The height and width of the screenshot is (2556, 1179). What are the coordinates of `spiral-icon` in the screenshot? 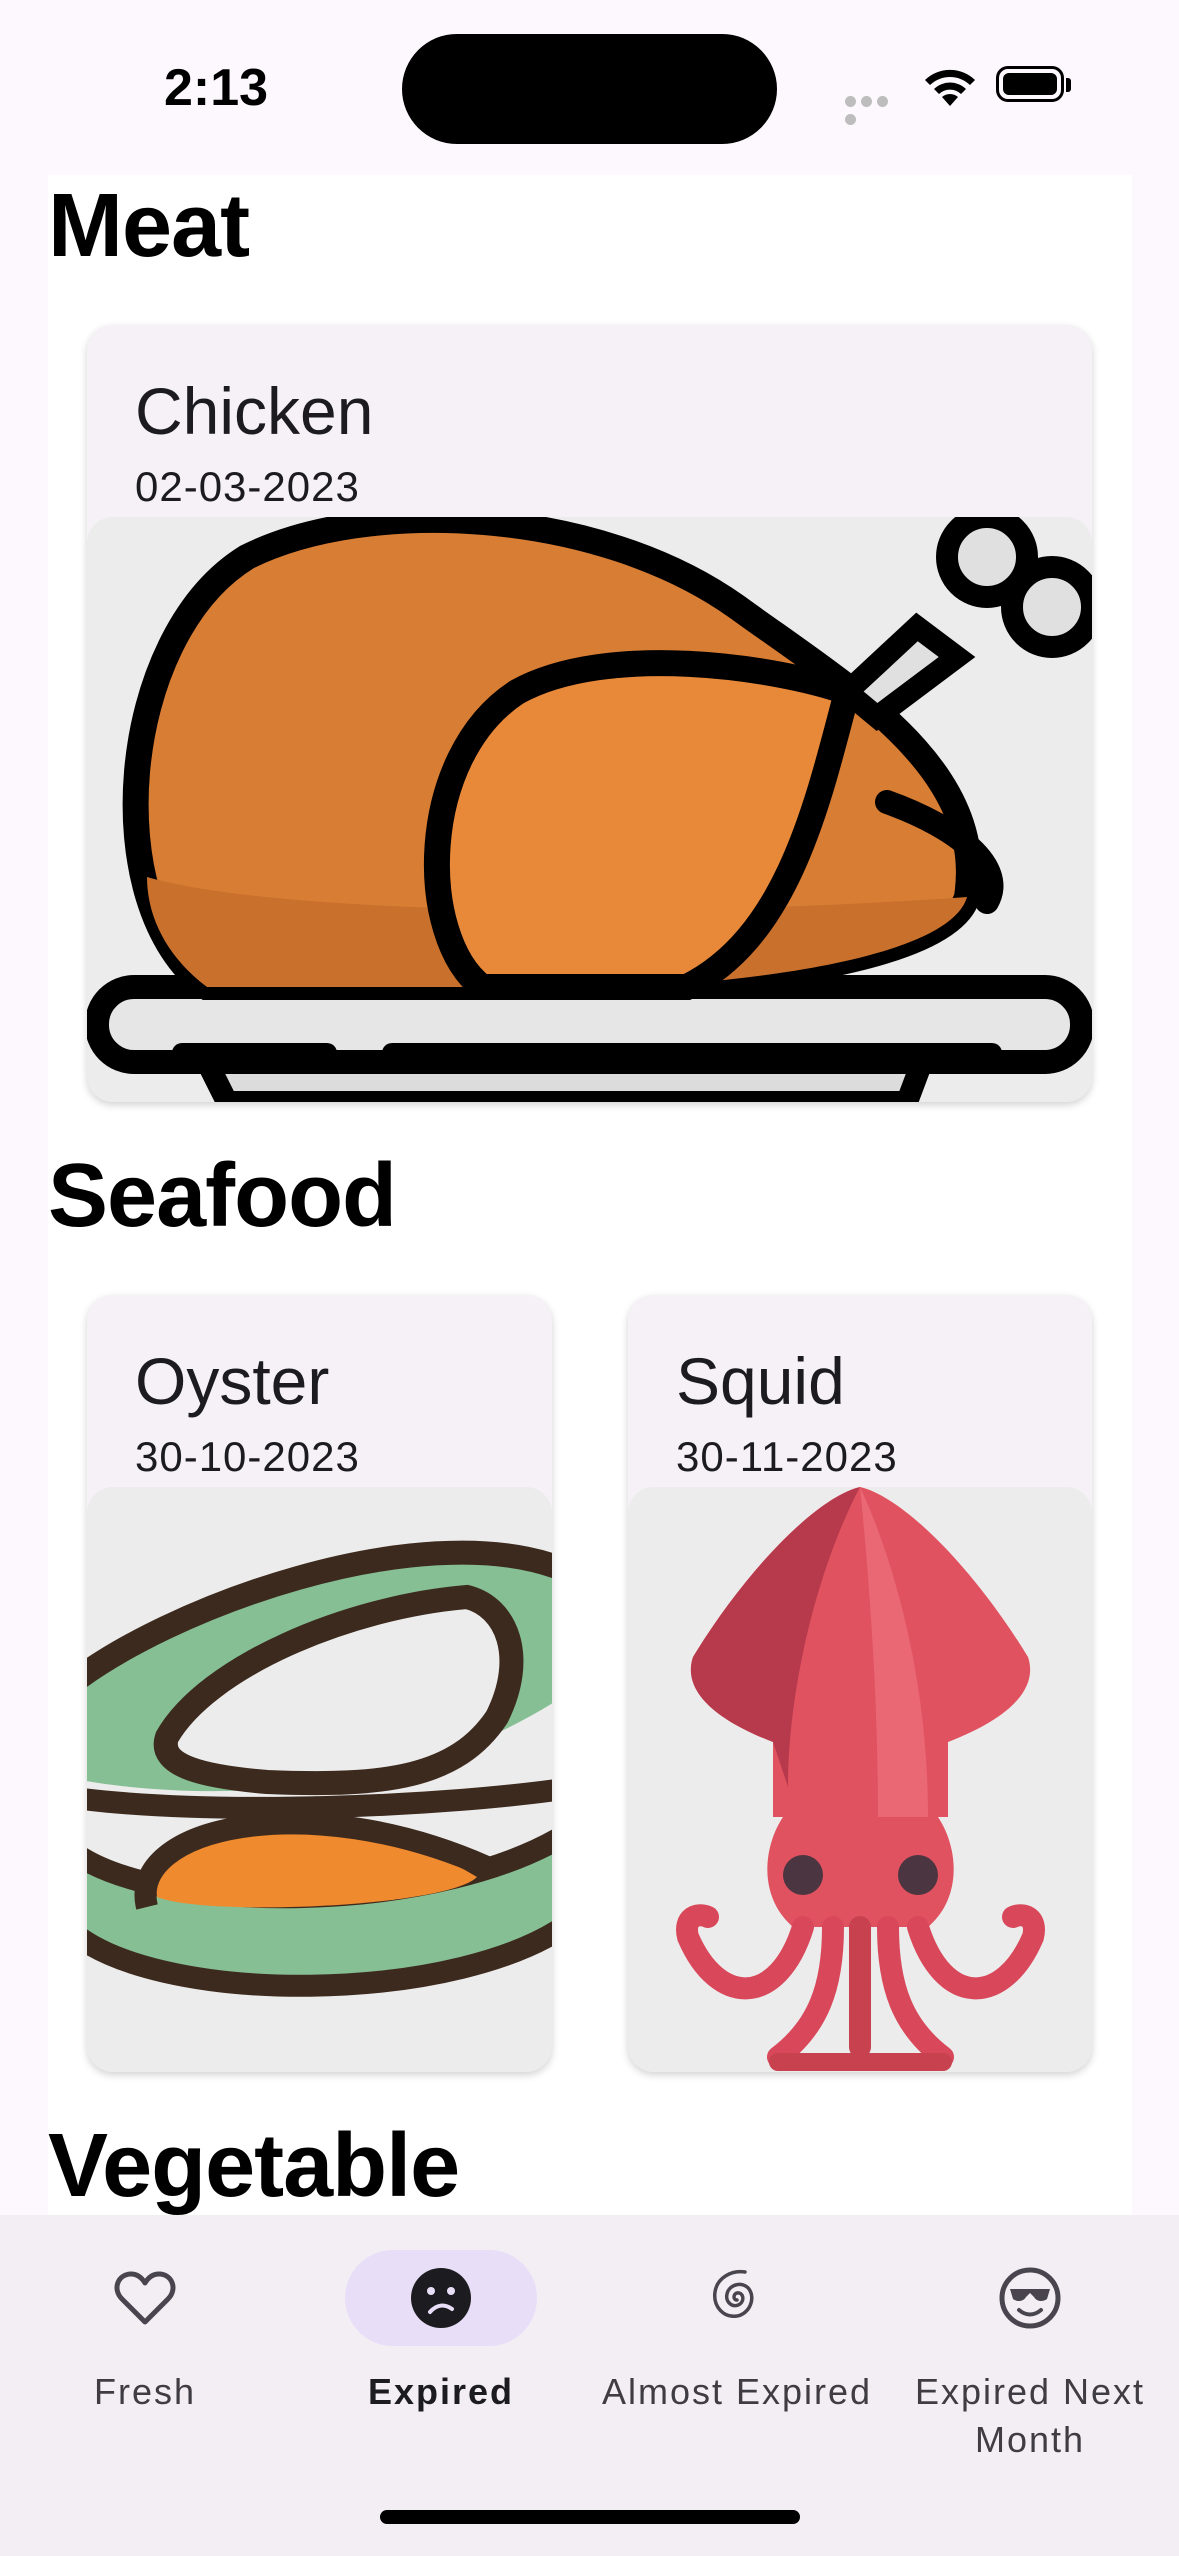 It's located at (733, 2293).